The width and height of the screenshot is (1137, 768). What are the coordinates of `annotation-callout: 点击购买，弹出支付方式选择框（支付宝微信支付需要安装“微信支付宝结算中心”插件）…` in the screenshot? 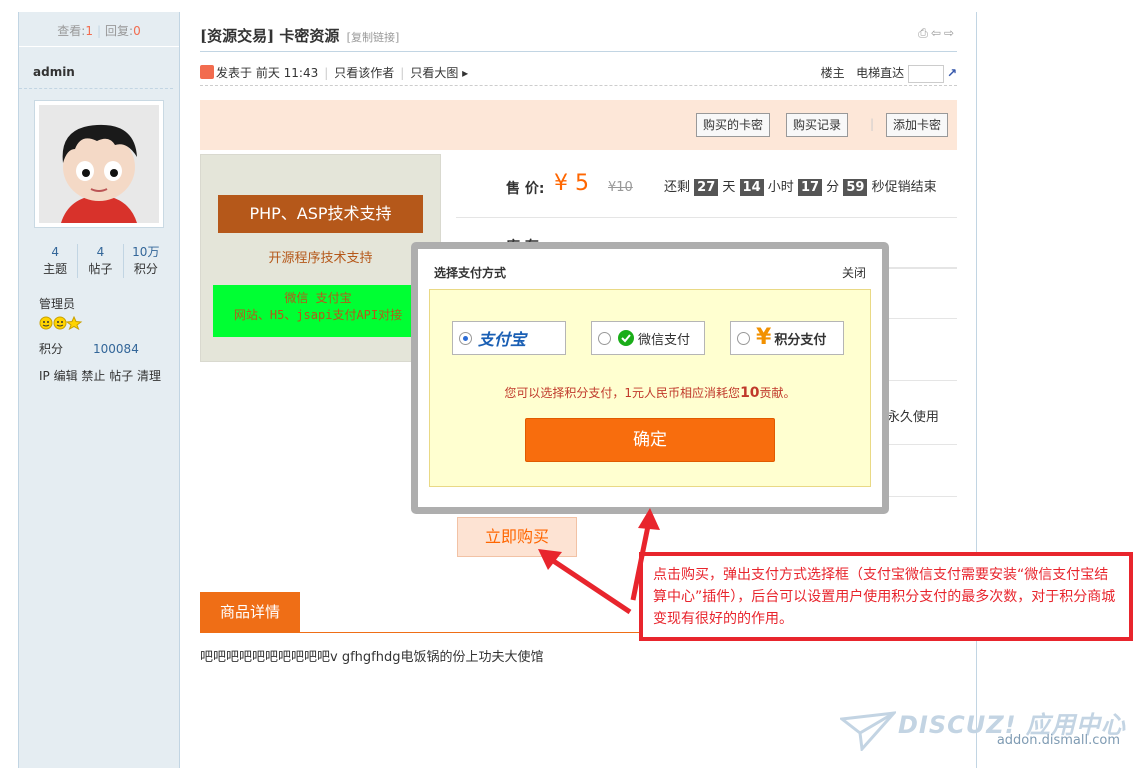 It's located at (886, 596).